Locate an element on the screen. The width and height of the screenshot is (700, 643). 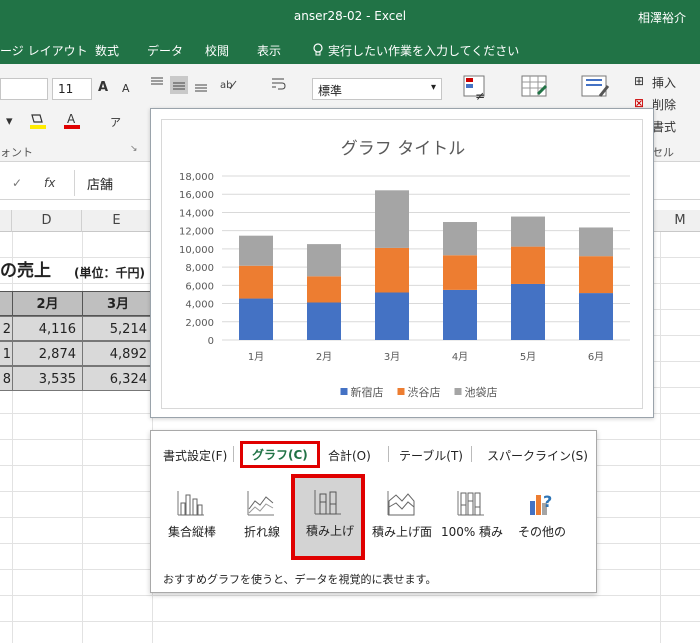
svg-text: A is located at coordinates (71, 119).